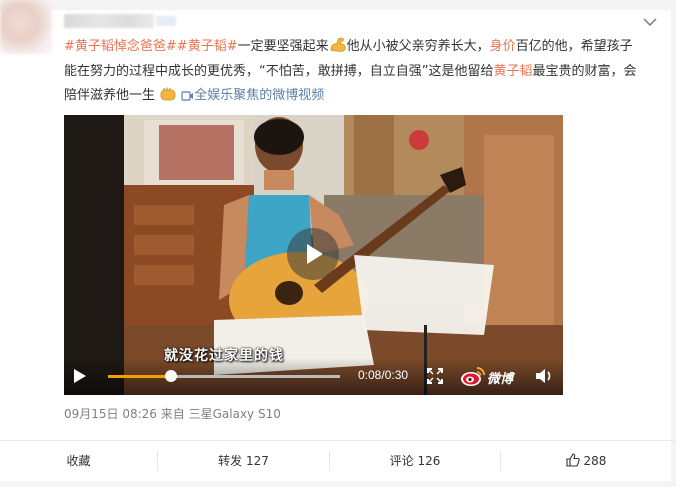 Image resolution: width=676 pixels, height=487 pixels. Describe the element at coordinates (418, 46) in the screenshot. I see `post-text-segment: 他从小被父亲穷养长大，` at that location.